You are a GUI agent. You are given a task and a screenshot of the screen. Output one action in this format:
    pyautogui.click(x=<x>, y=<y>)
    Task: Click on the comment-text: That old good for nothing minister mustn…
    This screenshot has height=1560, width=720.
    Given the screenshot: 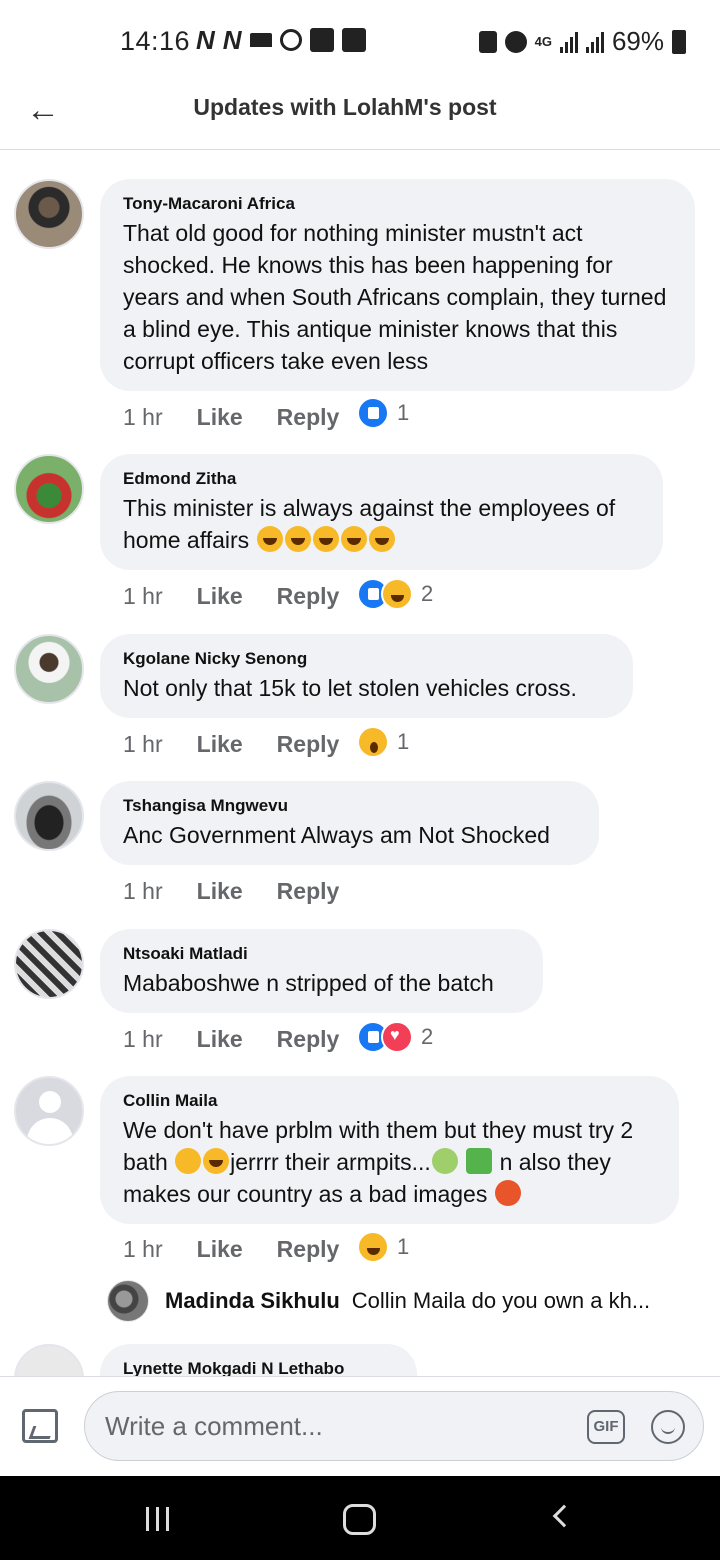 What is the action you would take?
    pyautogui.click(x=395, y=297)
    